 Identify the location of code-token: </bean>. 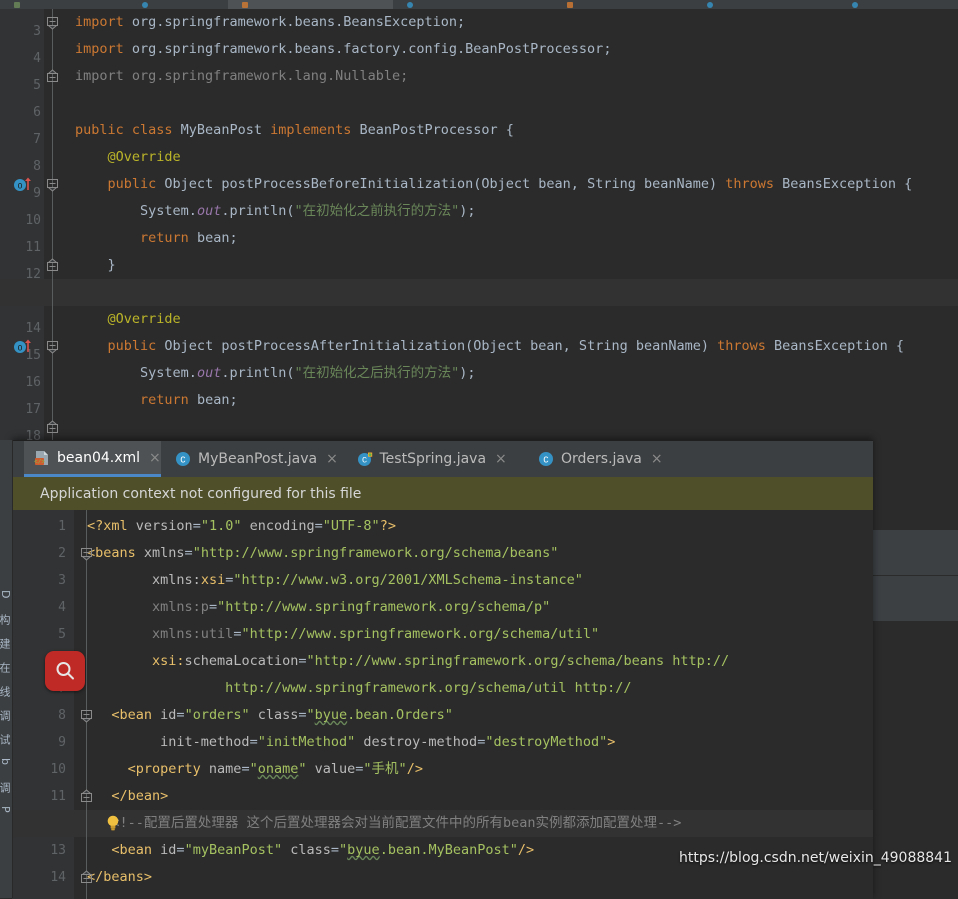
(128, 796).